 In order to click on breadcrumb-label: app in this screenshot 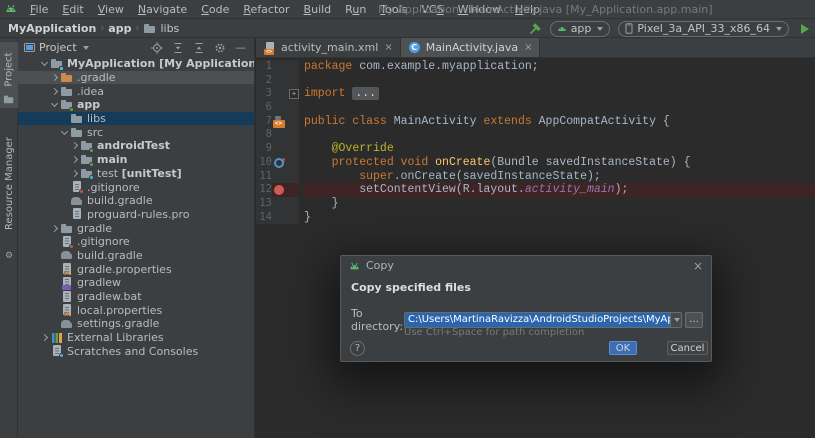, I will do `click(120, 28)`.